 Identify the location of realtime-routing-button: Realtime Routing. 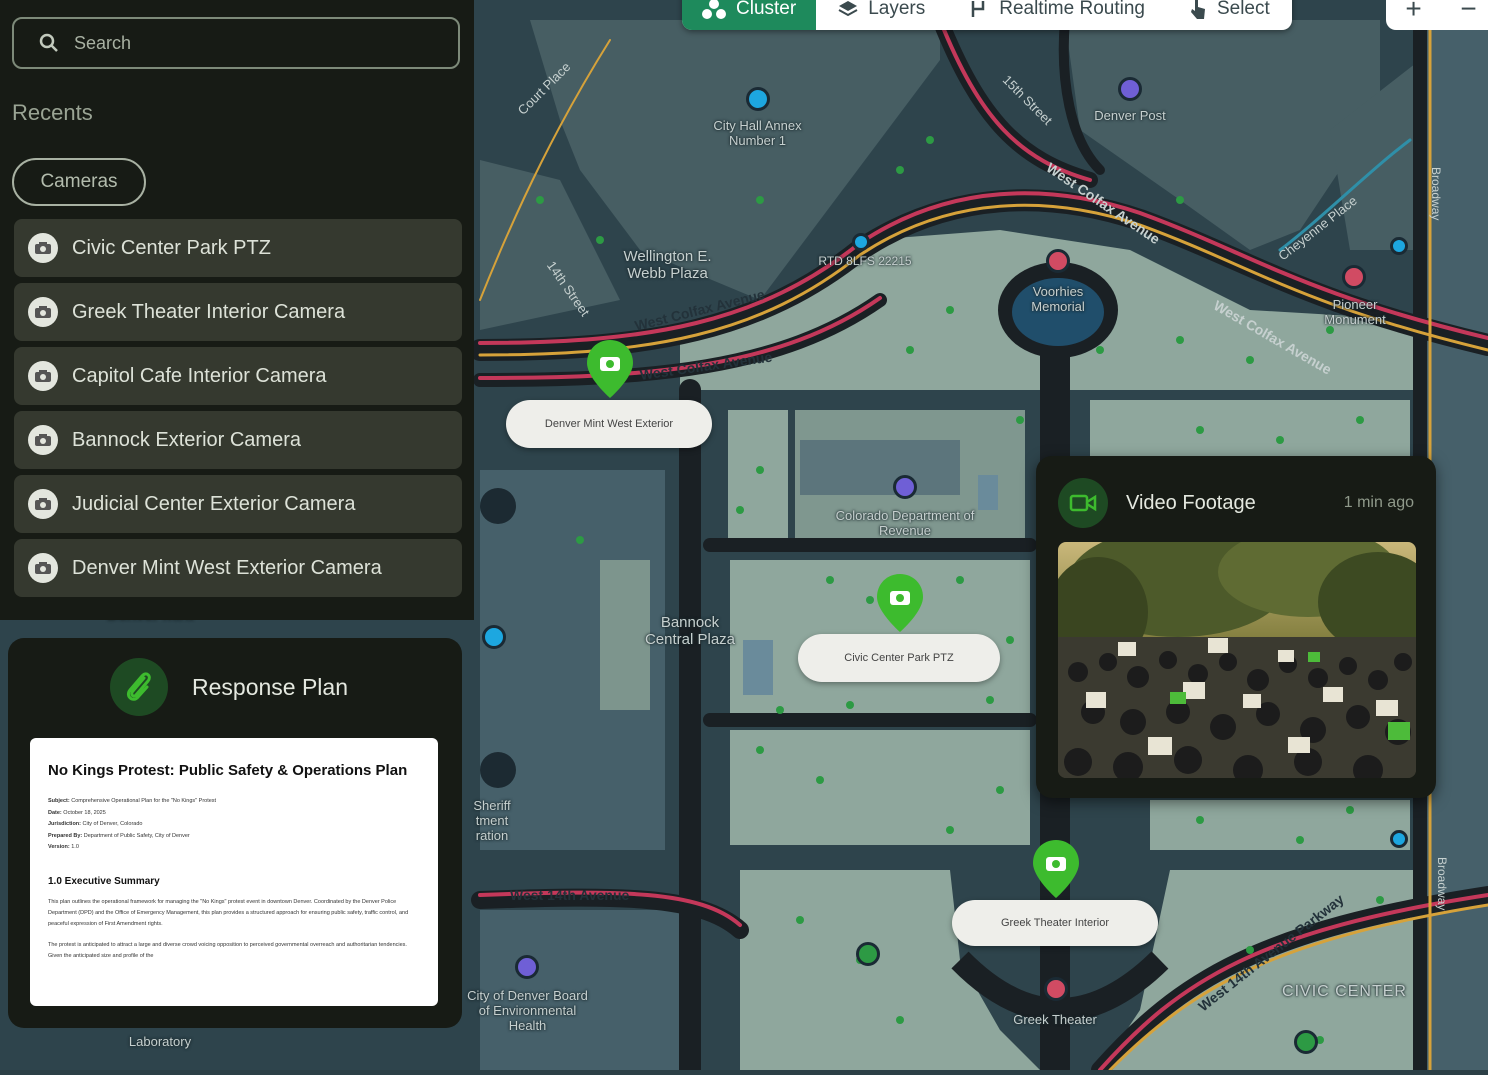
(1057, 15).